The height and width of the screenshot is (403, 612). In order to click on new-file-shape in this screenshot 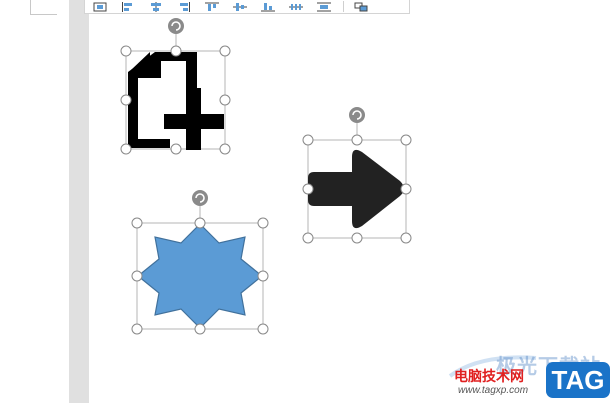, I will do `click(175, 86)`.